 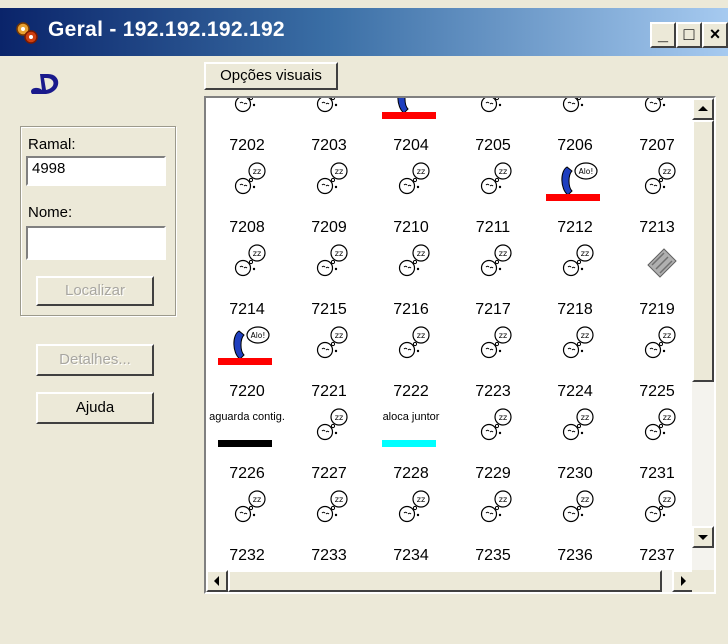 What do you see at coordinates (657, 391) in the screenshot?
I see `extension-number: 7225` at bounding box center [657, 391].